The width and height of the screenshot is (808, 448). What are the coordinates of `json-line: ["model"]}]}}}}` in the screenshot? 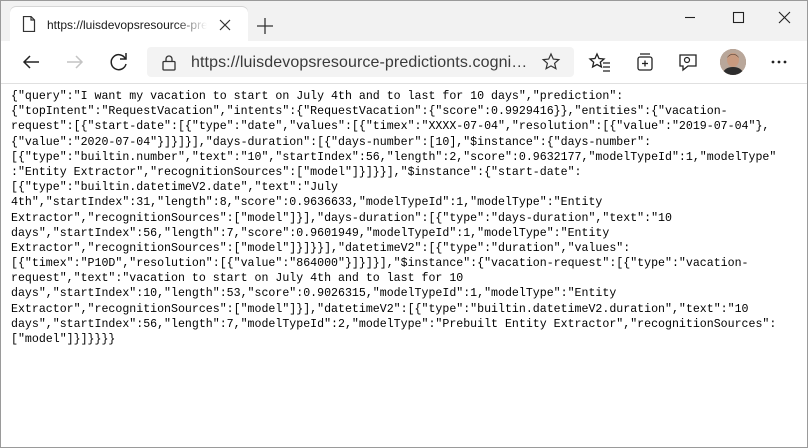 It's located at (63, 339).